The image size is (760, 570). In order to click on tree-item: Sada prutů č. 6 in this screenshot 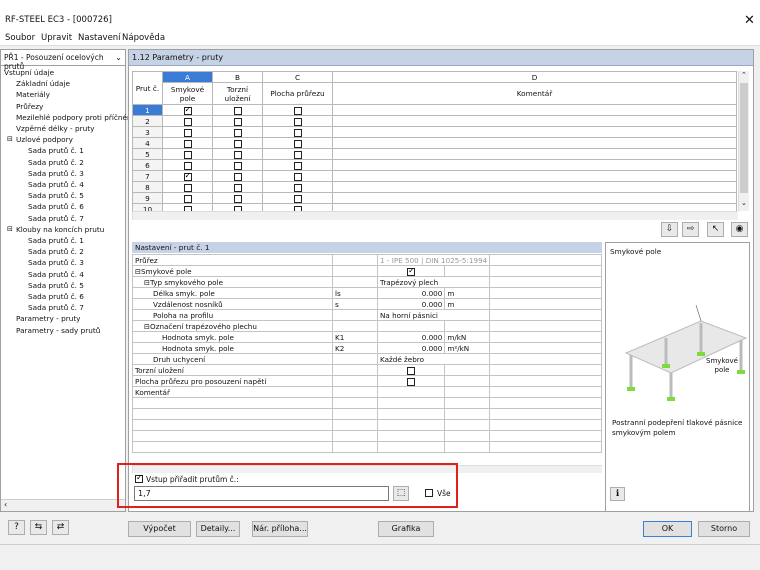, I will do `click(56, 206)`.